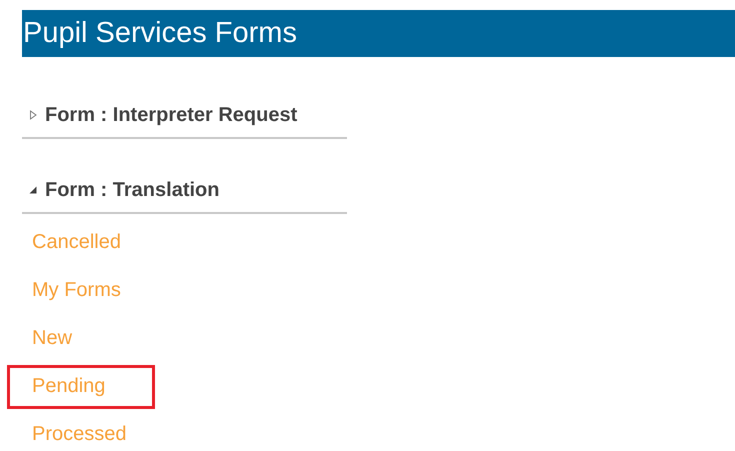  What do you see at coordinates (76, 290) in the screenshot?
I see `form-link: My Forms` at bounding box center [76, 290].